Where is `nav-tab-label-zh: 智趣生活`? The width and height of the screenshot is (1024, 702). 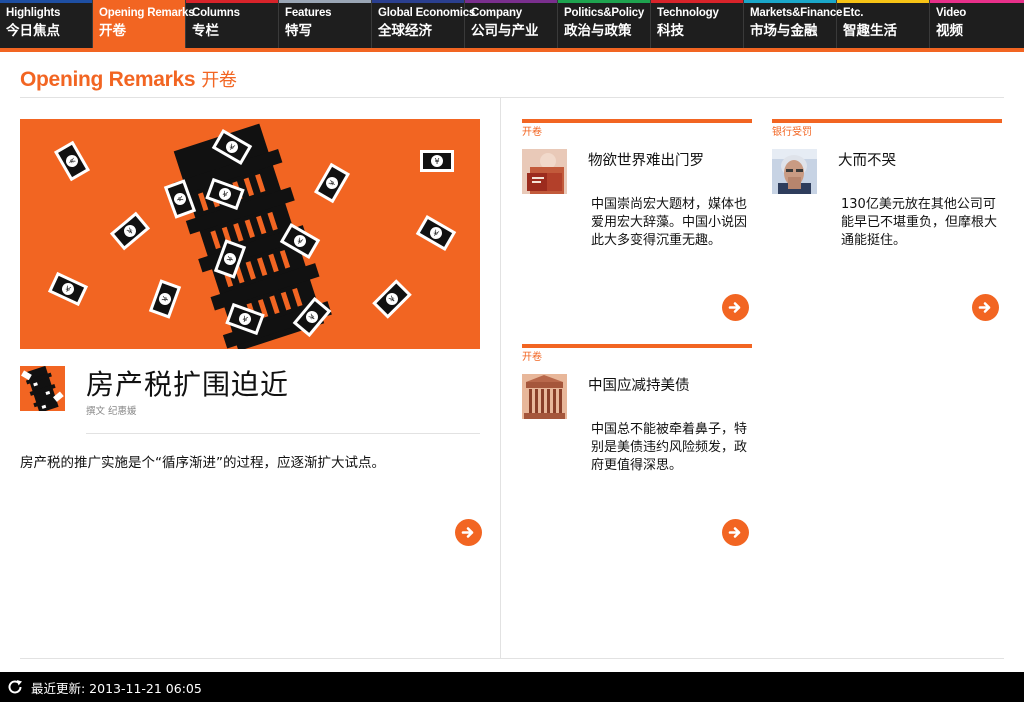
nav-tab-label-zh: 智趣生活 is located at coordinates (870, 31).